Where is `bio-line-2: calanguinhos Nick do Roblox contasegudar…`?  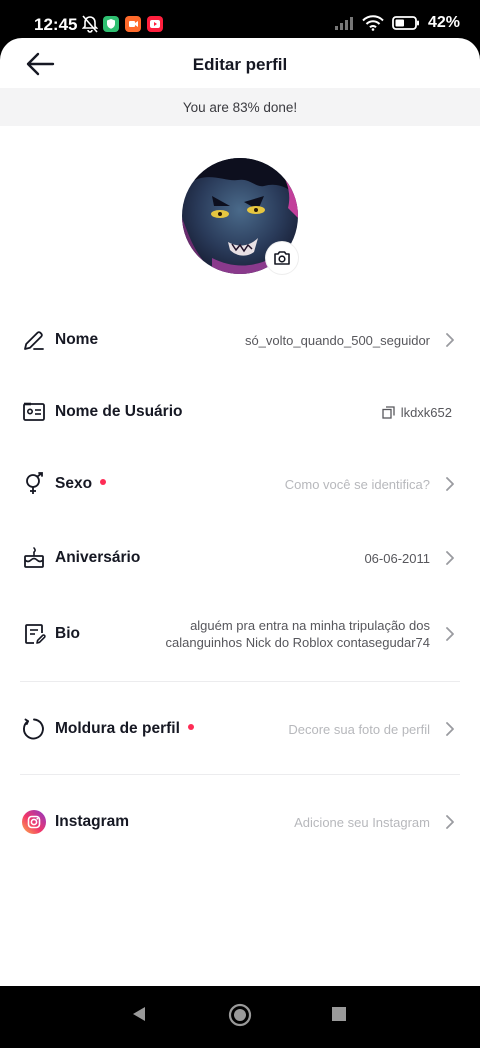
bio-line-2: calanguinhos Nick do Roblox contasegudar… is located at coordinates (297, 642).